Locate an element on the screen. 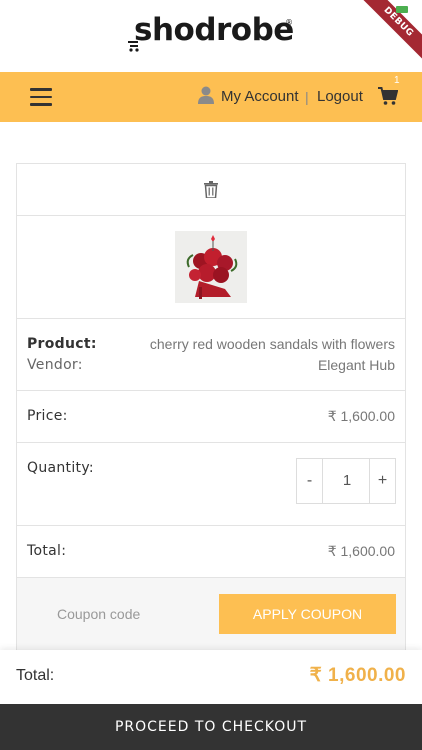 Image resolution: width=422 pixels, height=750 pixels. hamburger-icon is located at coordinates (41, 97).